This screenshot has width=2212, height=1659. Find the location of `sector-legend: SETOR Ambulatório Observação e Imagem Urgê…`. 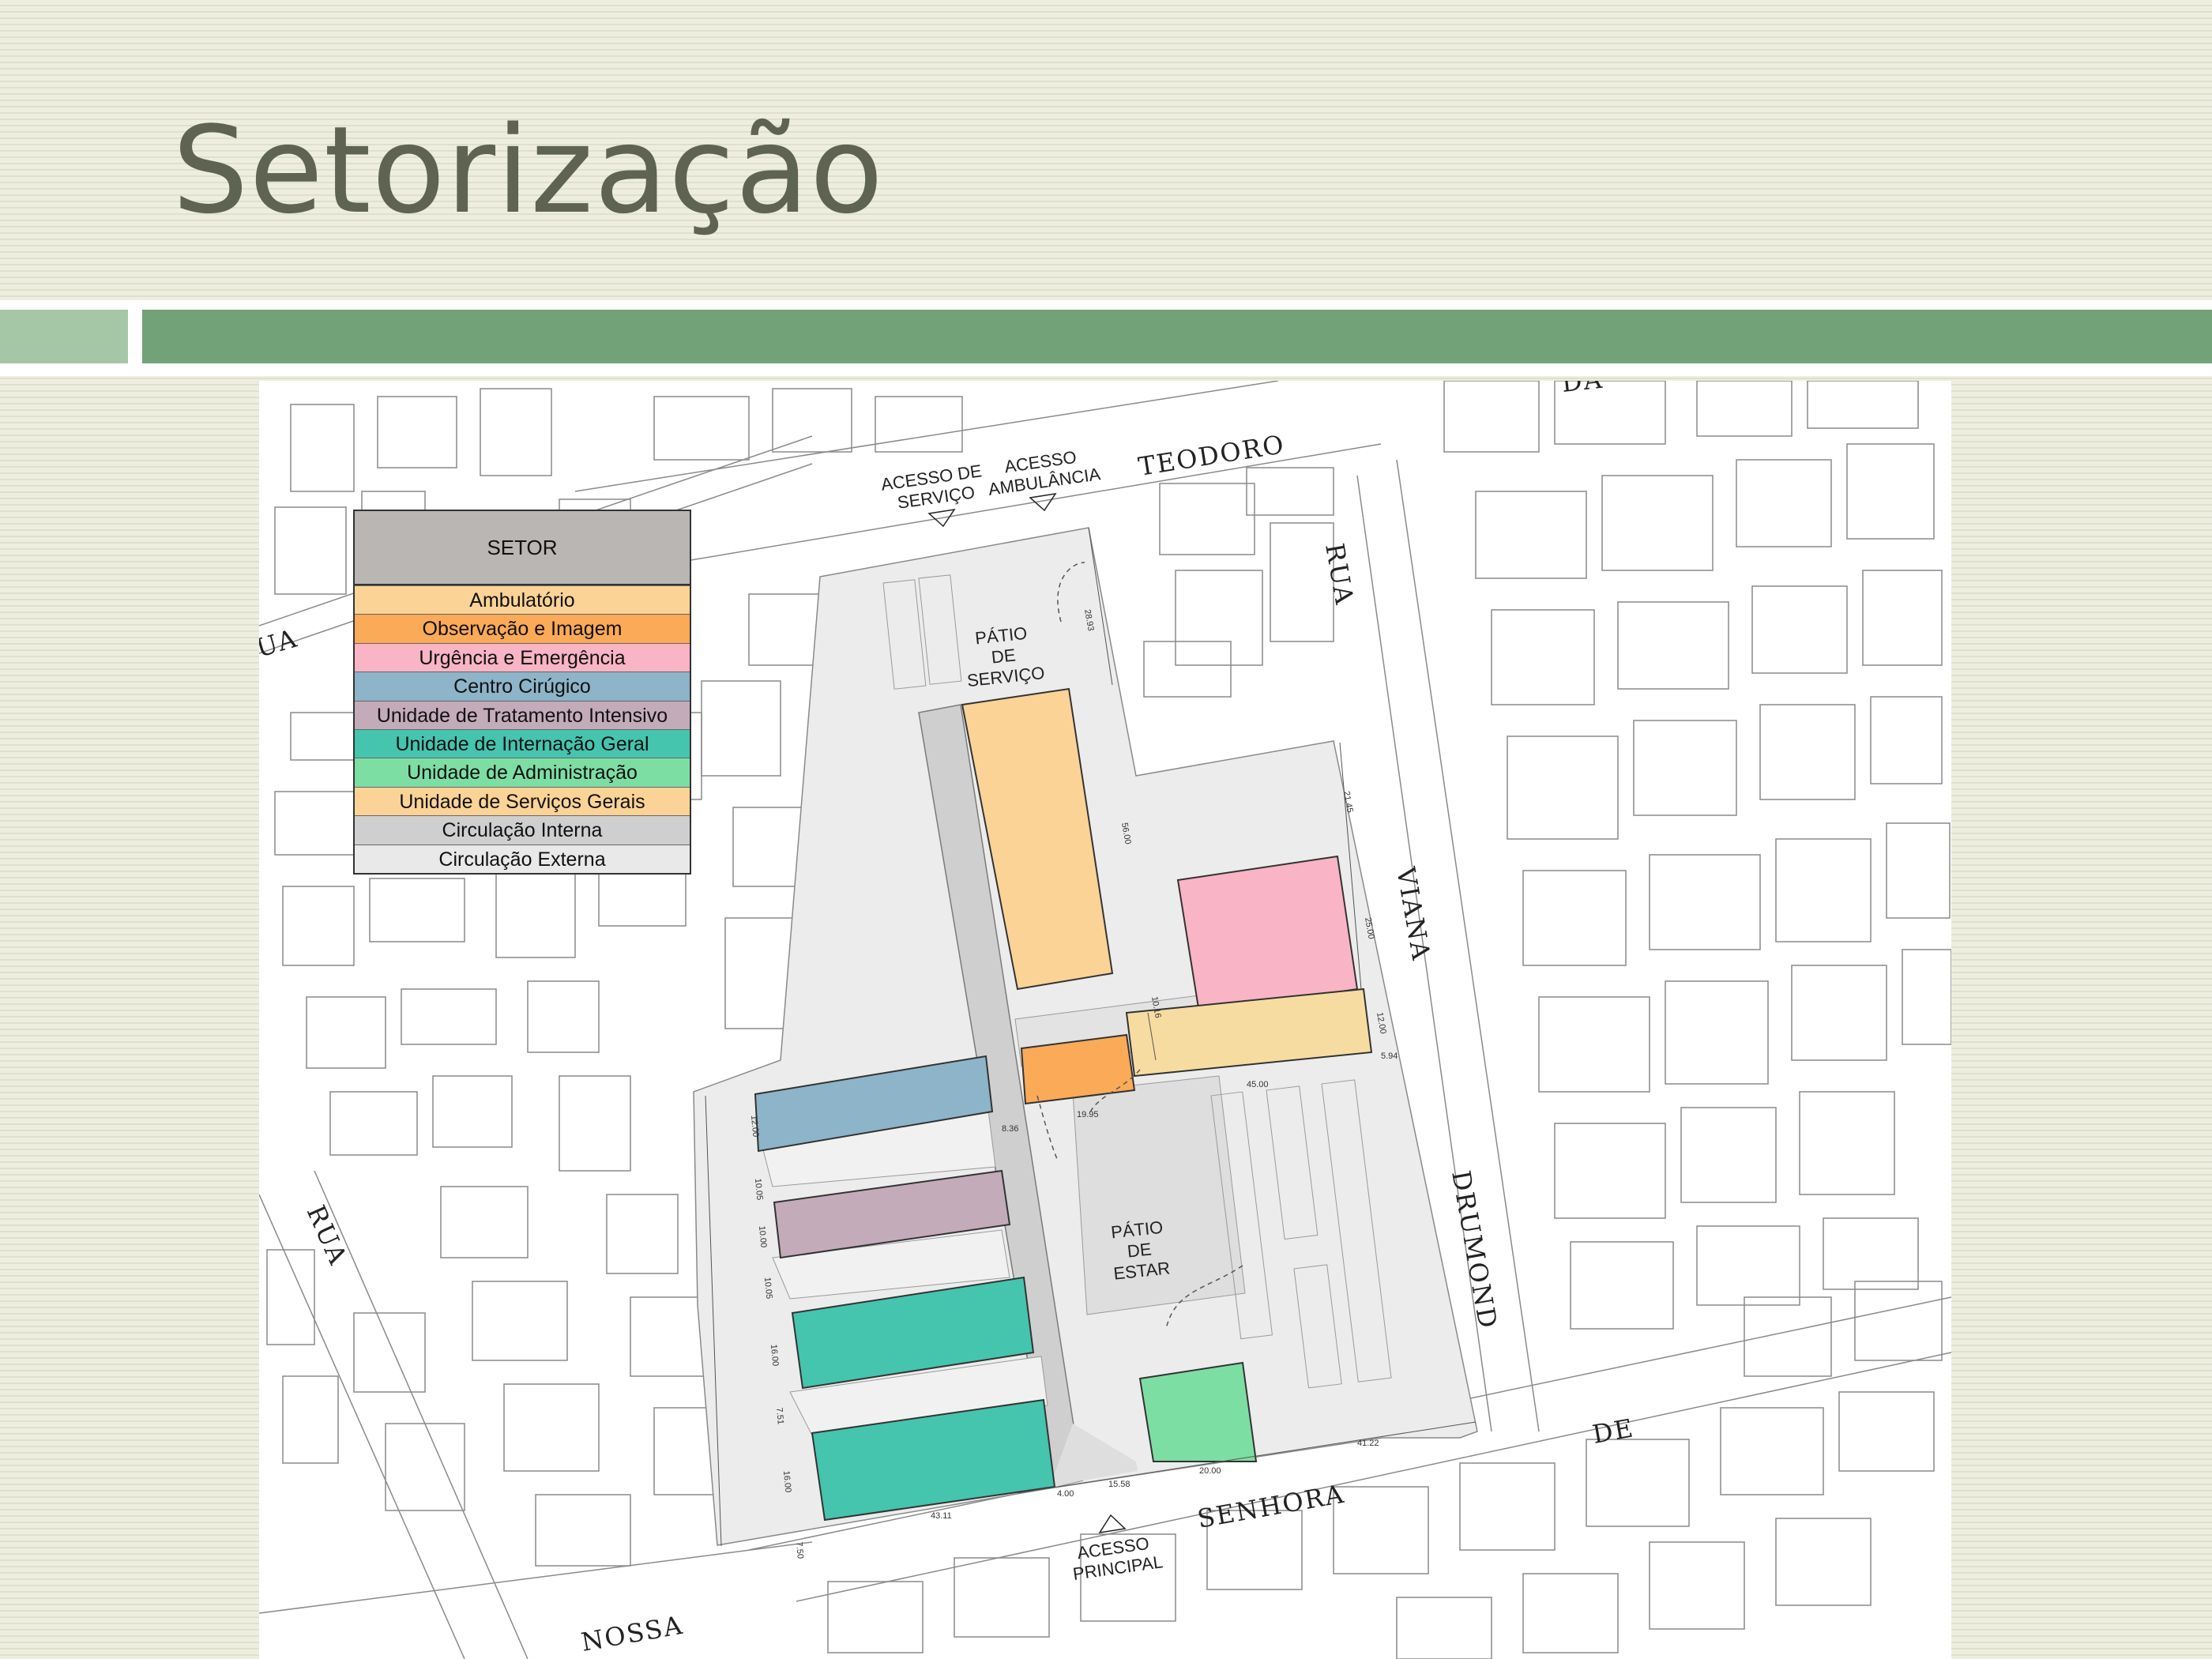

sector-legend: SETOR Ambulatório Observação e Imagem Urgê… is located at coordinates (522, 693).